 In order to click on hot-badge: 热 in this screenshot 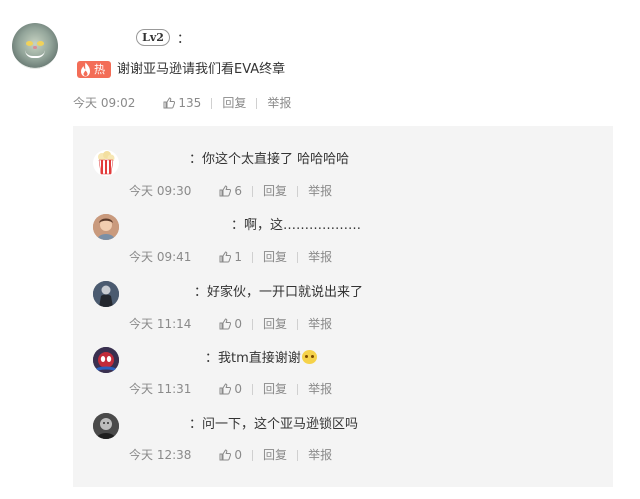, I will do `click(94, 69)`.